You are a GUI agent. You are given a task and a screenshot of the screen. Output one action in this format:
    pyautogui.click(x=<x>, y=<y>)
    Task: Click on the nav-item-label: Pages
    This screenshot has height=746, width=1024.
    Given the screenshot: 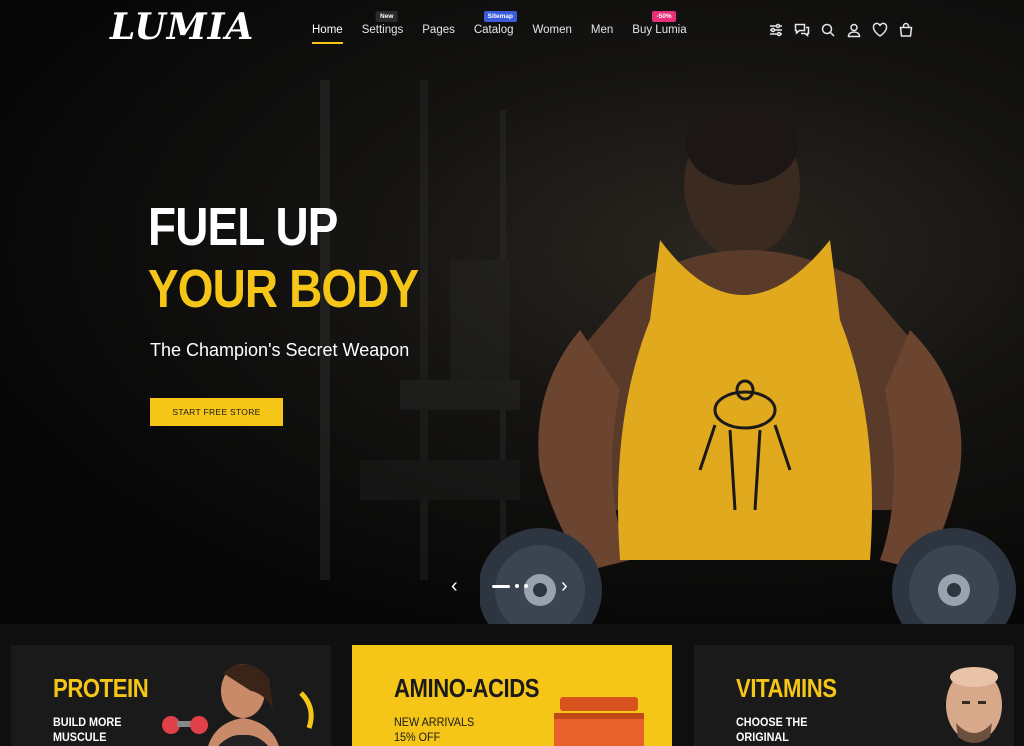 What is the action you would take?
    pyautogui.click(x=438, y=30)
    